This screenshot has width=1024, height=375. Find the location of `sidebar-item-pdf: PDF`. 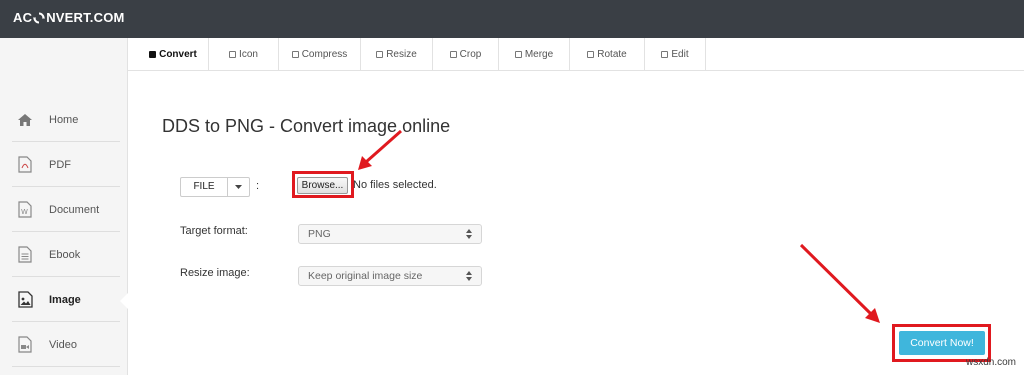

sidebar-item-pdf: PDF is located at coordinates (66, 165).